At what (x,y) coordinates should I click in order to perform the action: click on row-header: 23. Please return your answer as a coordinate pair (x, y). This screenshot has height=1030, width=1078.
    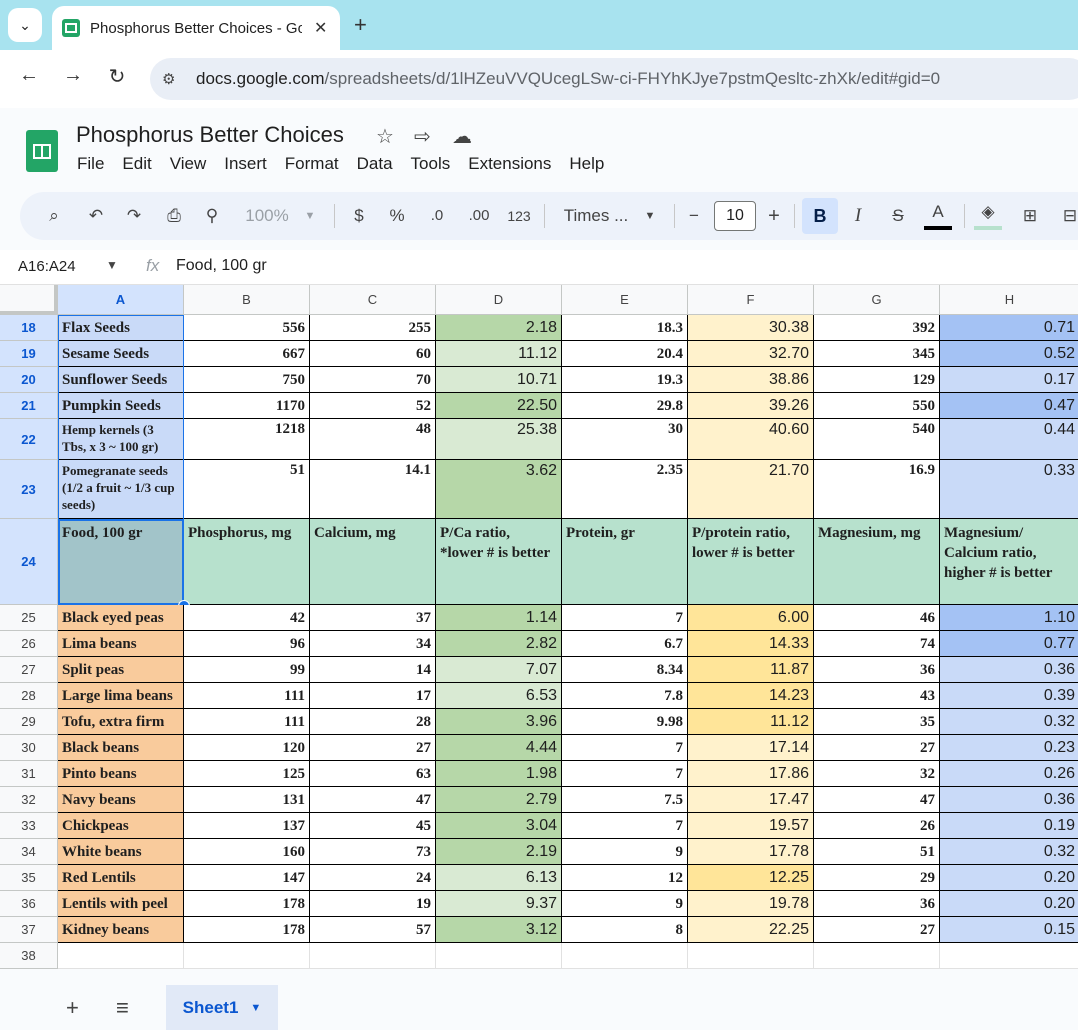
    Looking at the image, I should click on (29, 489).